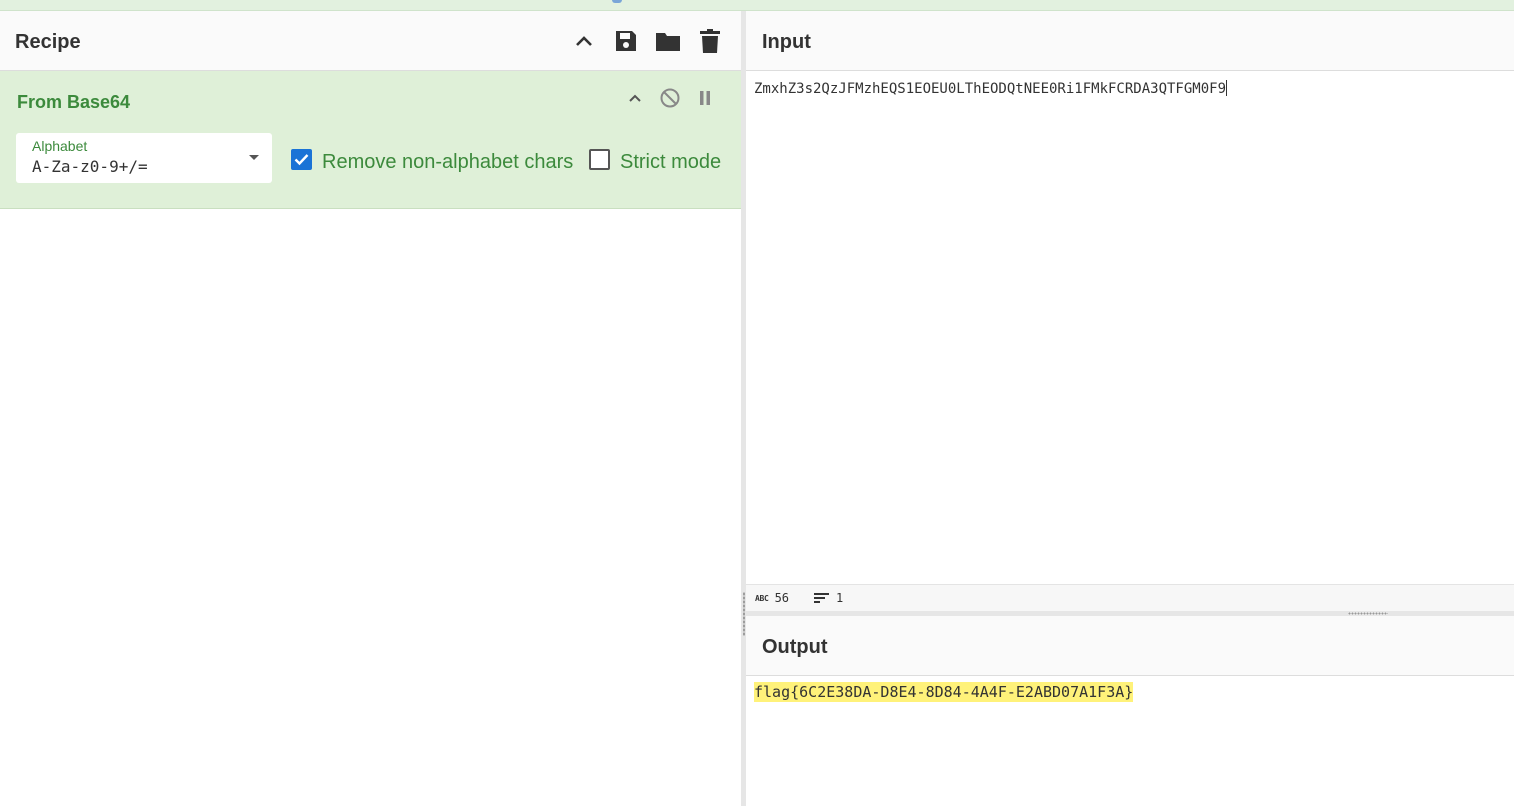 The width and height of the screenshot is (1514, 806). I want to click on char-count: 56, so click(782, 598).